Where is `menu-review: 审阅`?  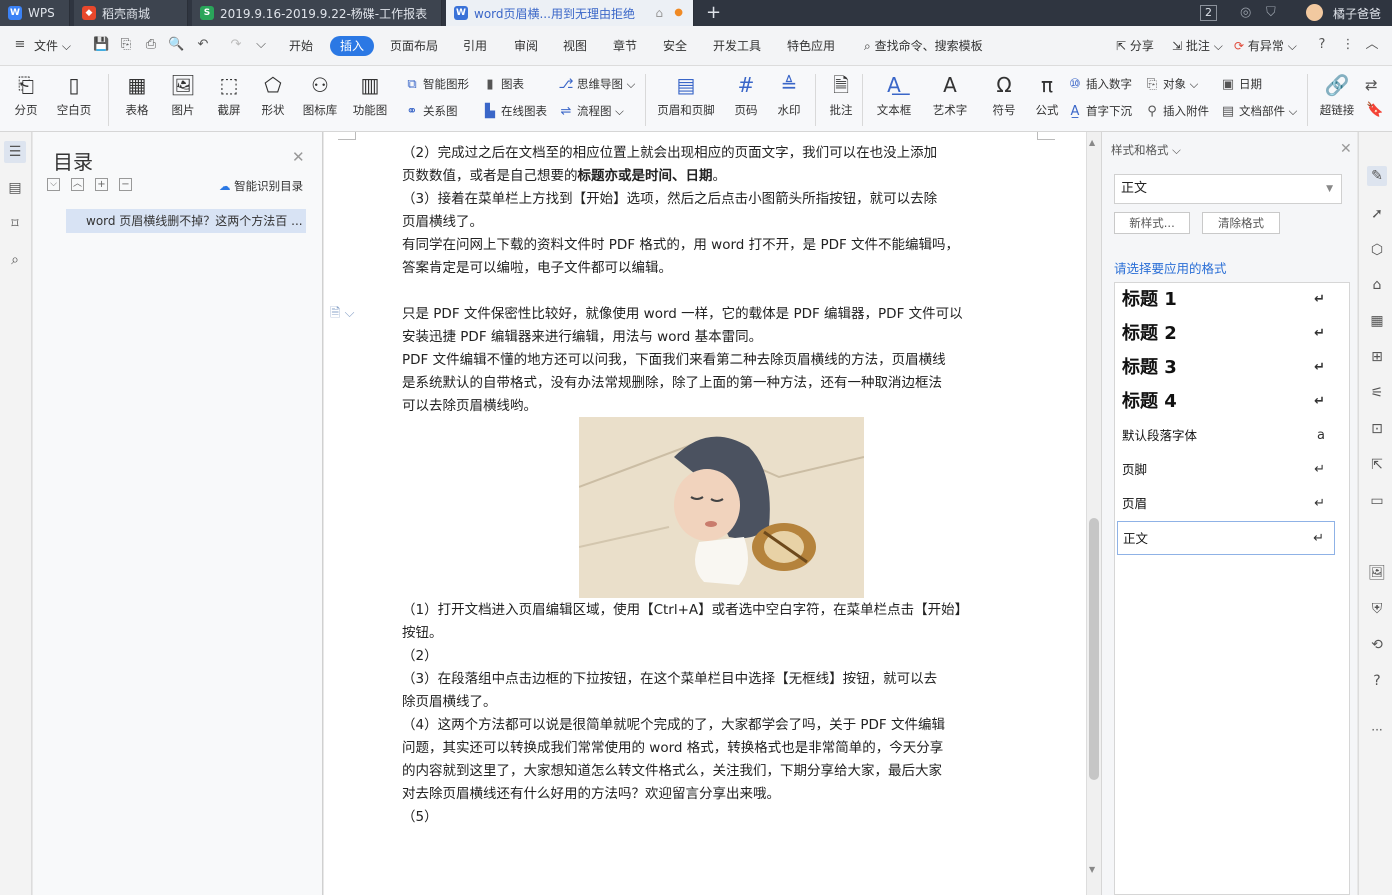
menu-review: 审阅 is located at coordinates (526, 46).